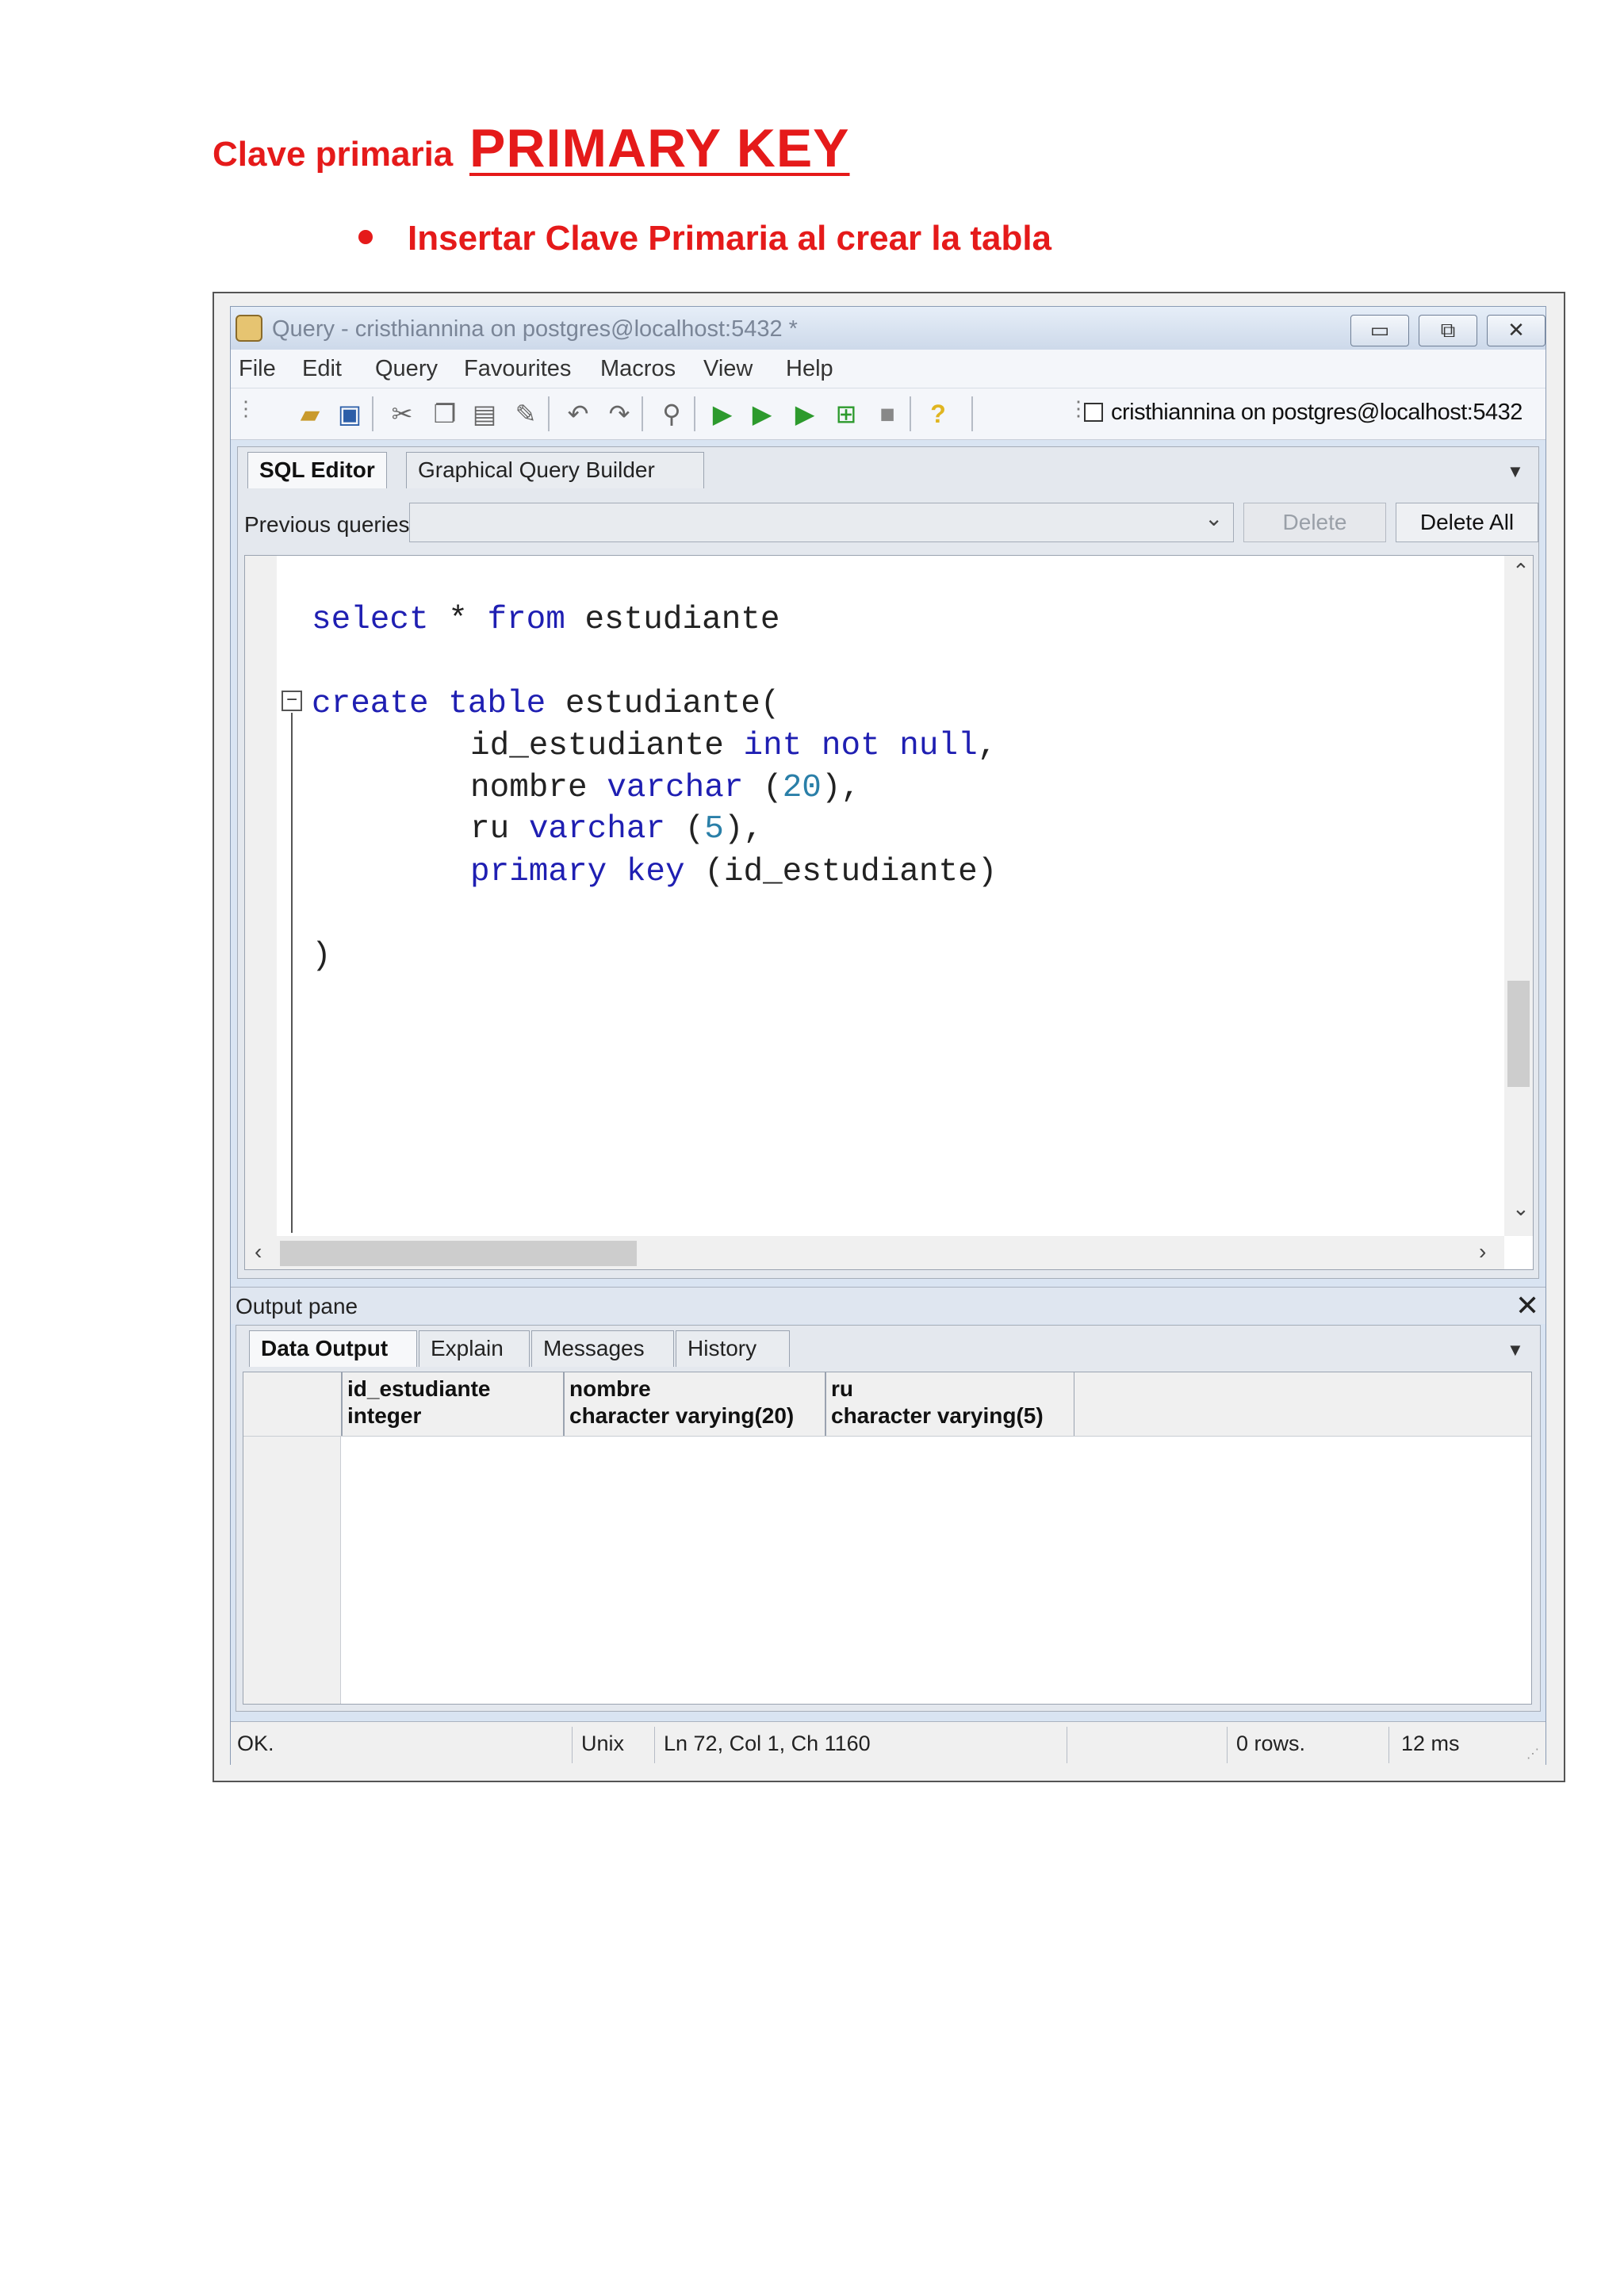  What do you see at coordinates (1214, 518) in the screenshot?
I see `chevron-down-icon: ⌄` at bounding box center [1214, 518].